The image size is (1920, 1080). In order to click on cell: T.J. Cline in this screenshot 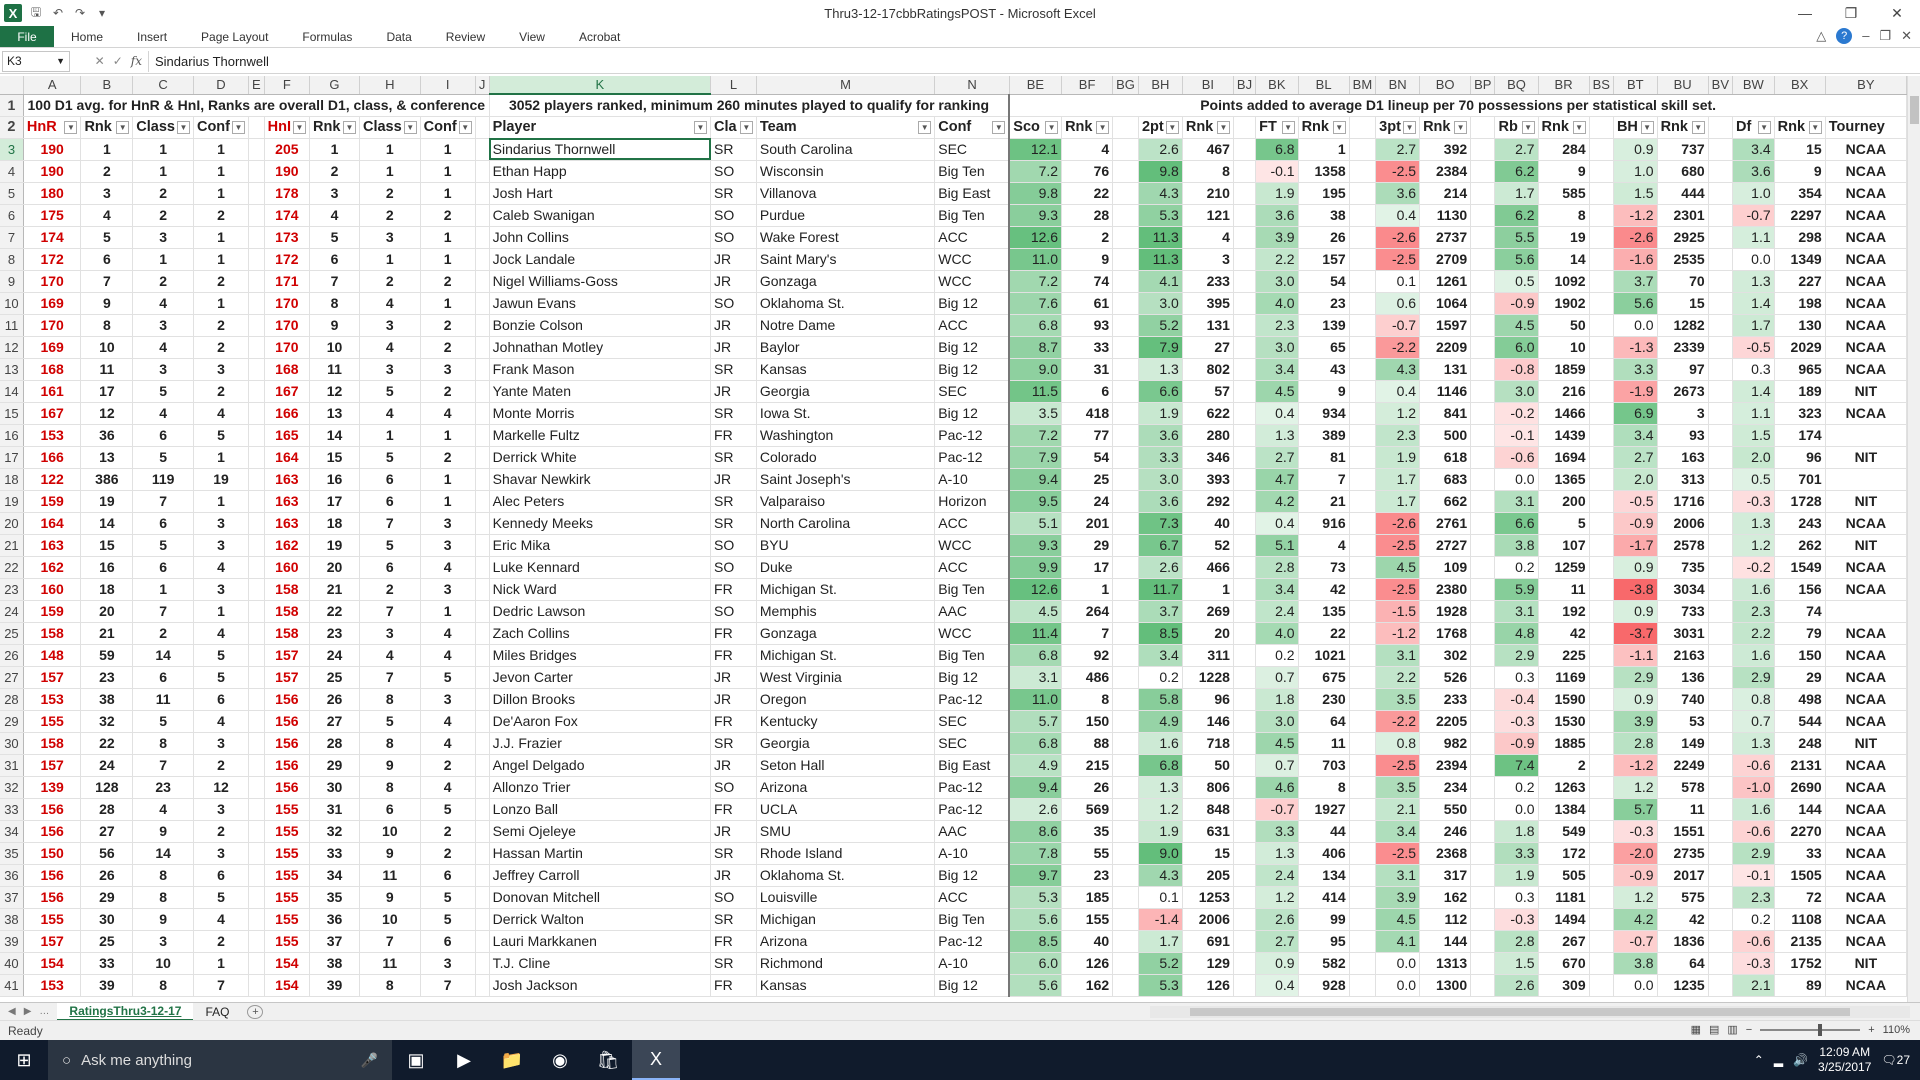, I will do `click(600, 963)`.